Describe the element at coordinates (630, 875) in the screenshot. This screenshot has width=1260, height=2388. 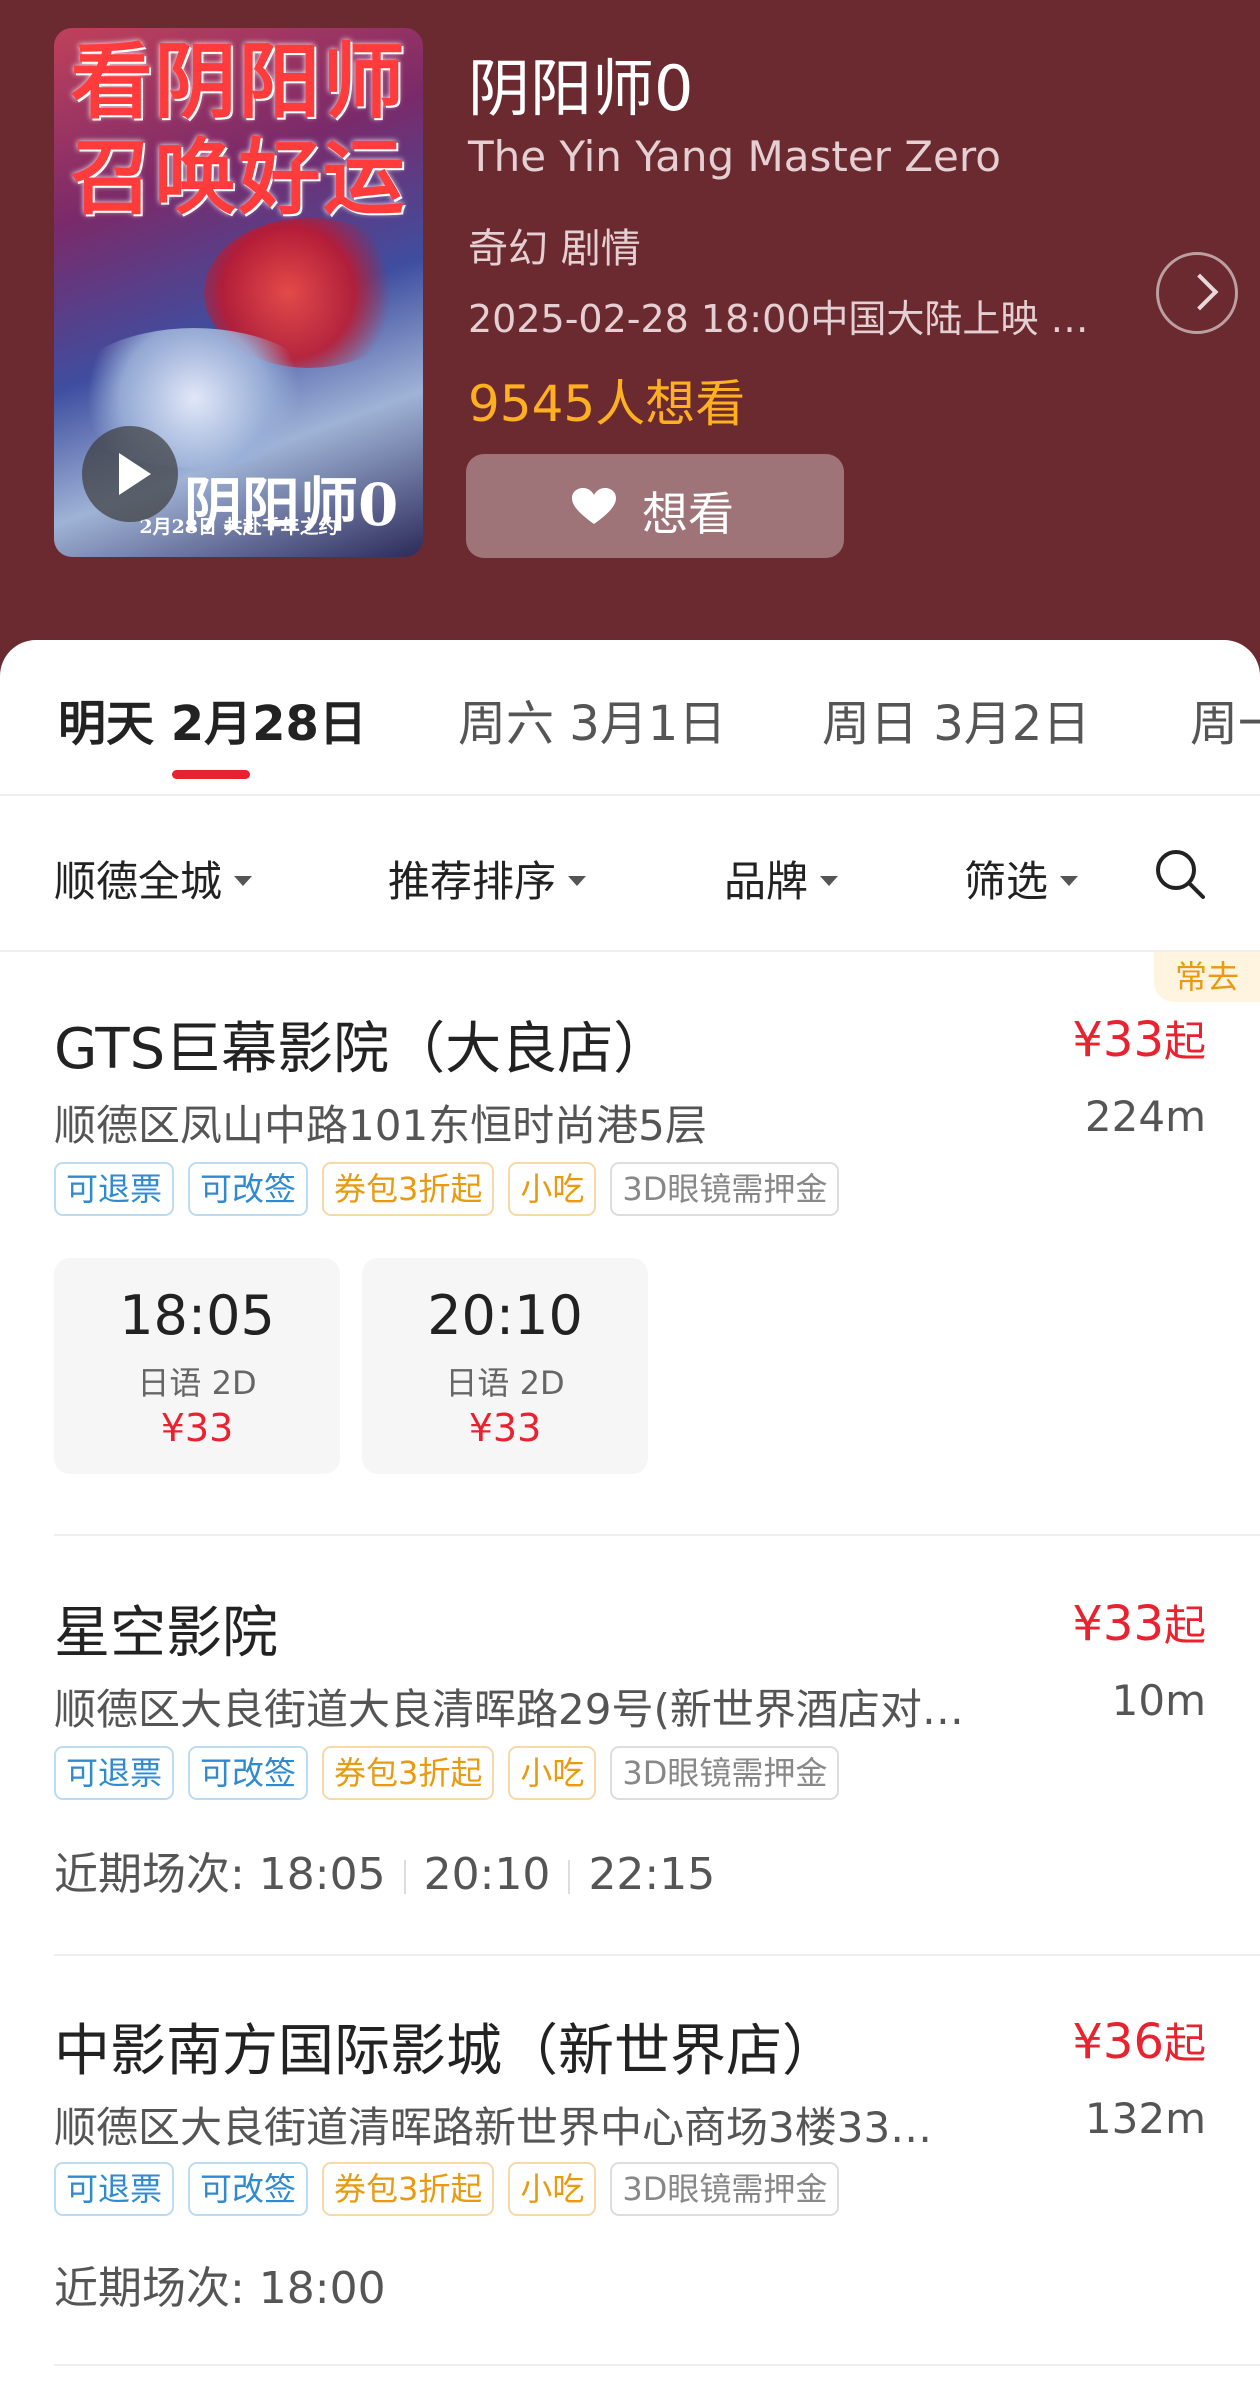
I see `filter-bar: 顺德全城 推荐排序 品牌 筛选` at that location.